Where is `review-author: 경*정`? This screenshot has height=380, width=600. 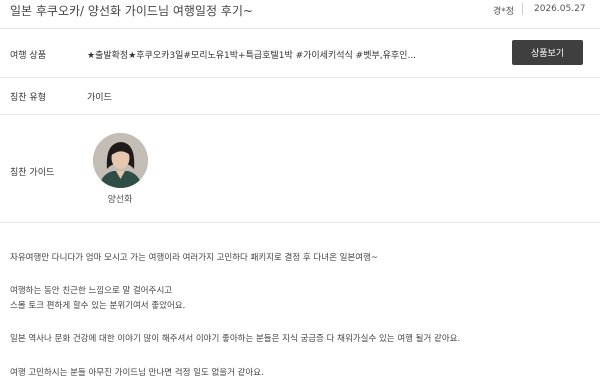 review-author: 경*정 is located at coordinates (504, 12).